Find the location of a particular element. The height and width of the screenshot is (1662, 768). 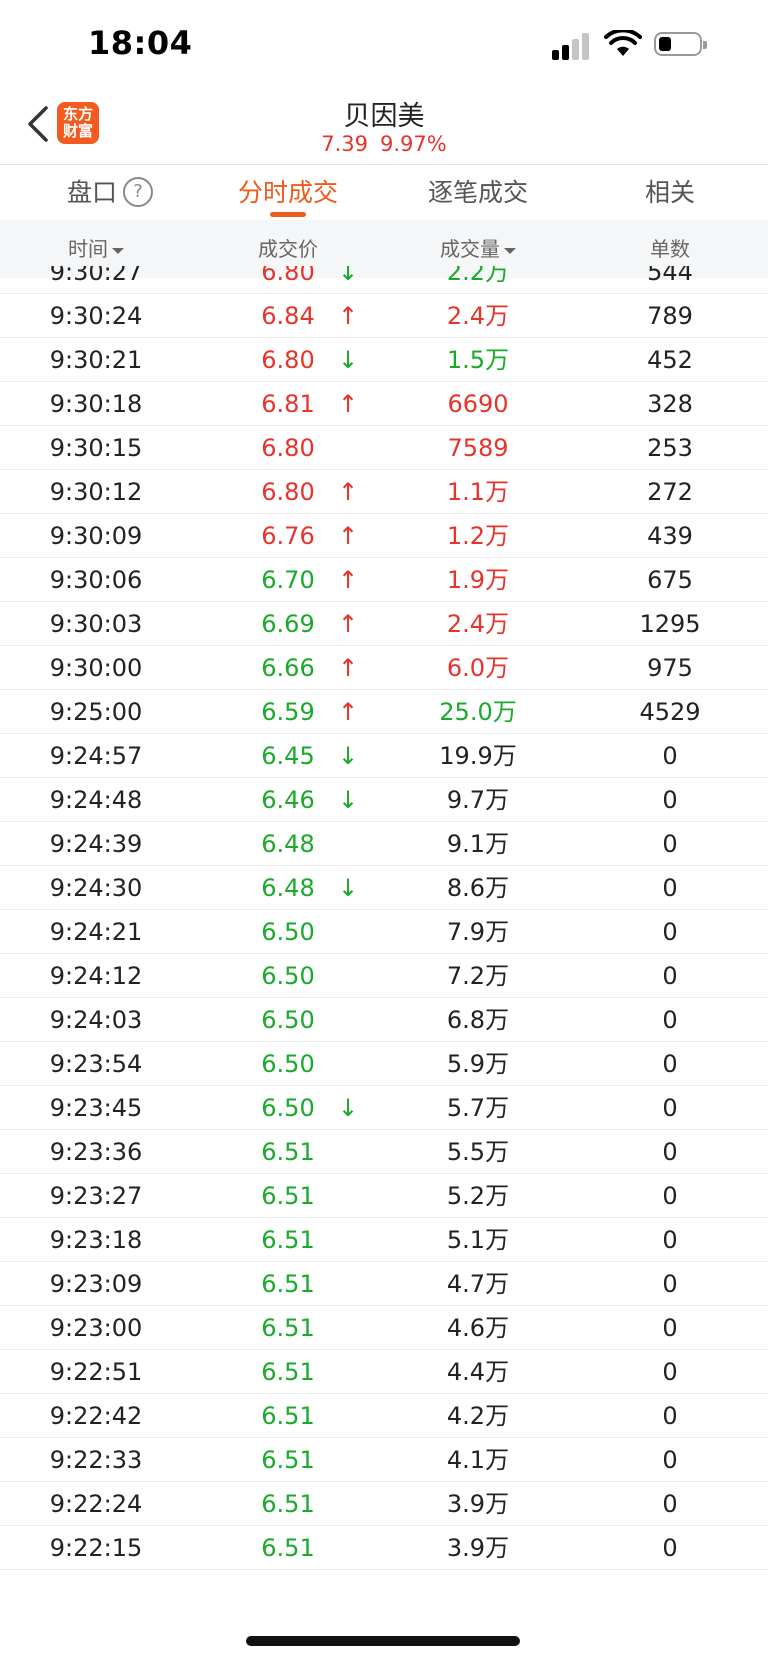

table-row: 9:22:42 6.51 4.2万 0 is located at coordinates (384, 1416).